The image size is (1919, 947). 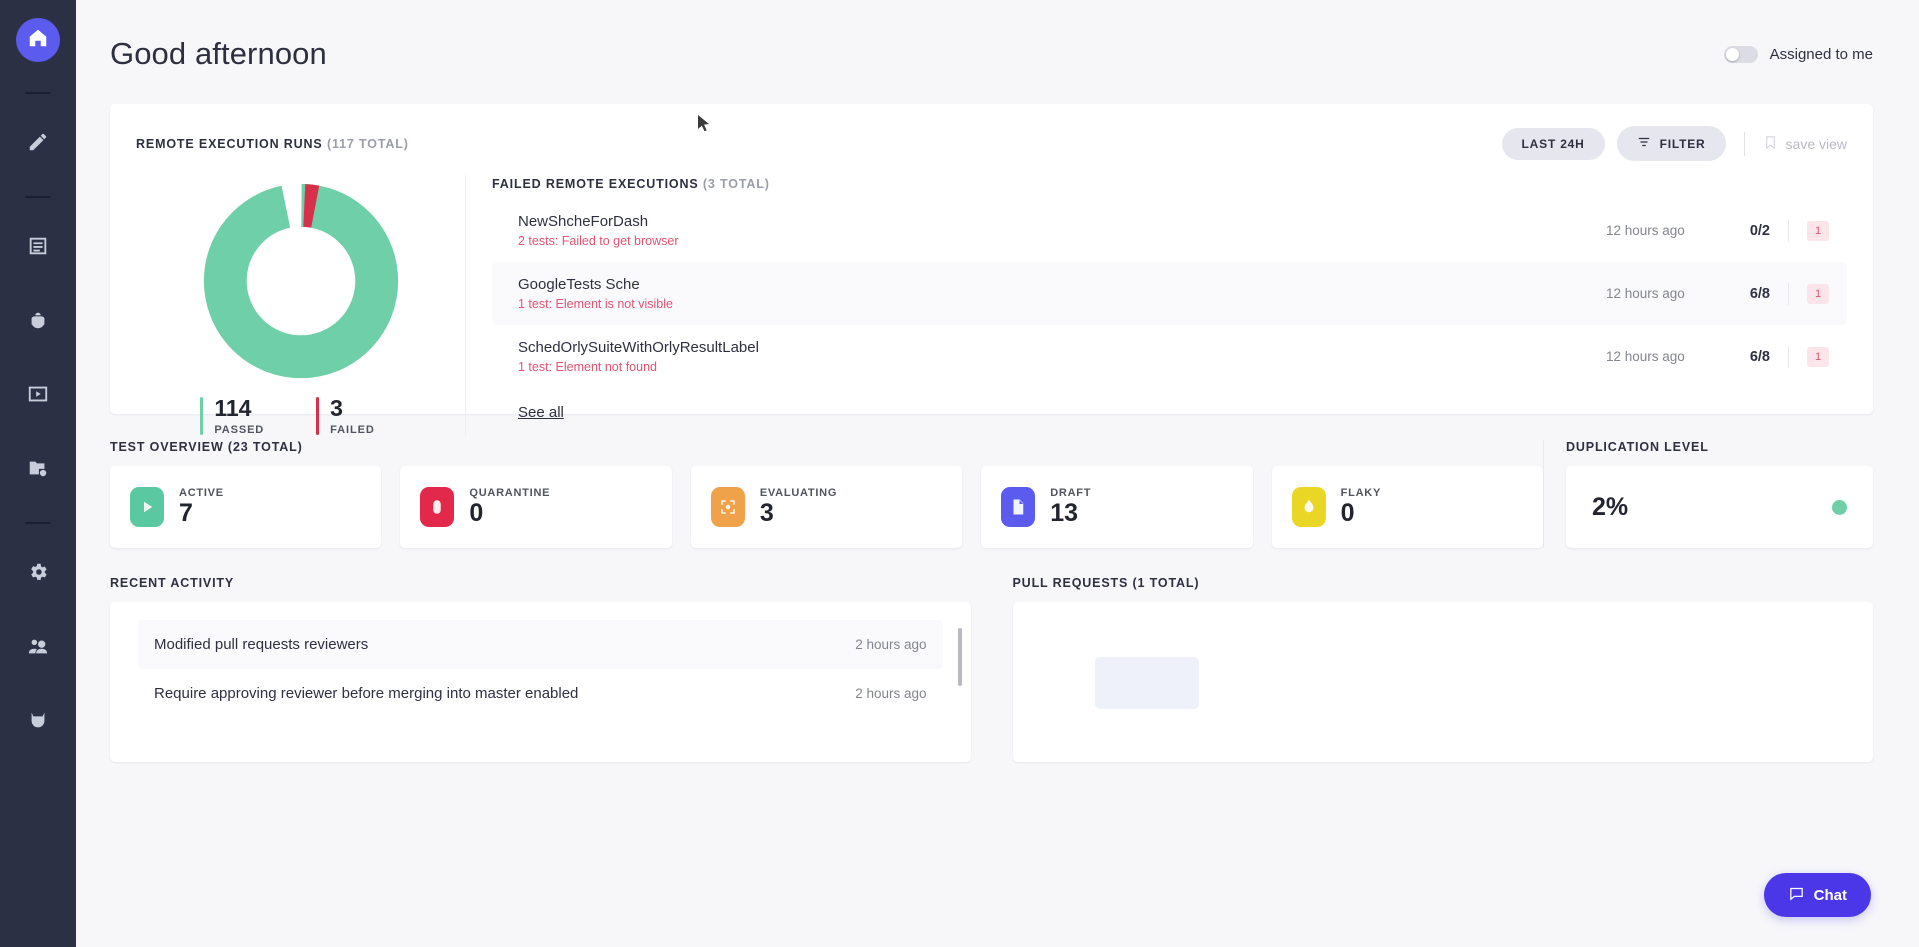 I want to click on stat-card-quarantine: QUARANTINE 0, so click(x=536, y=507).